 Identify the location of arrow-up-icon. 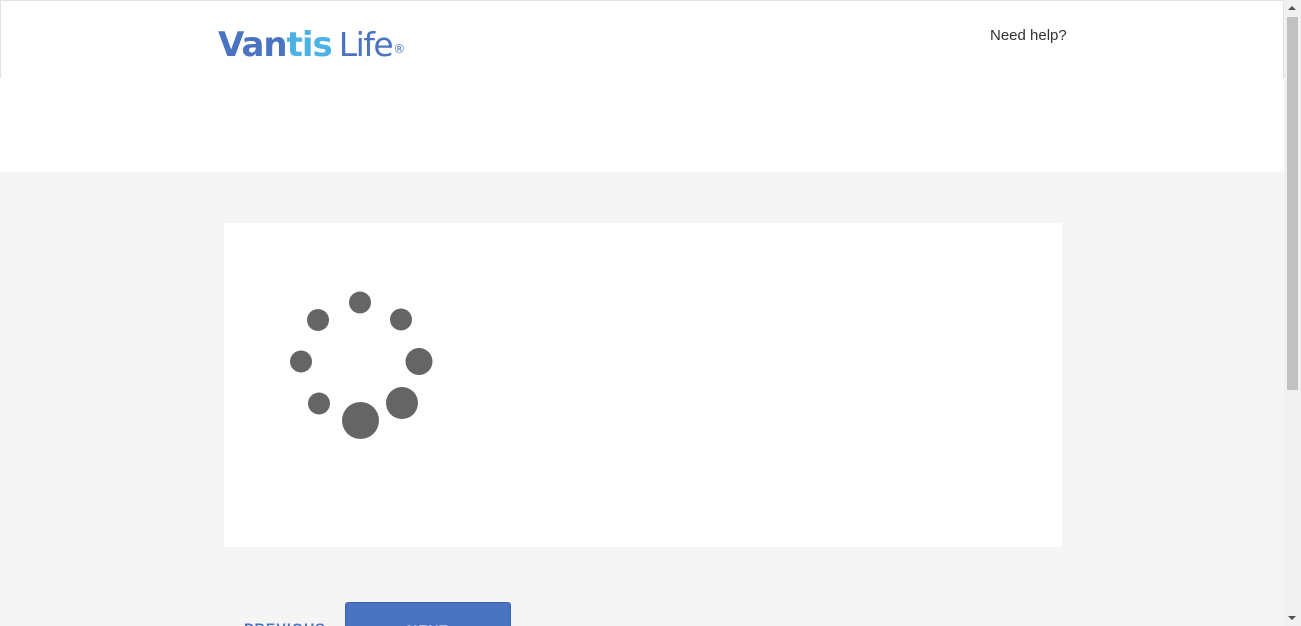
(1292, 8).